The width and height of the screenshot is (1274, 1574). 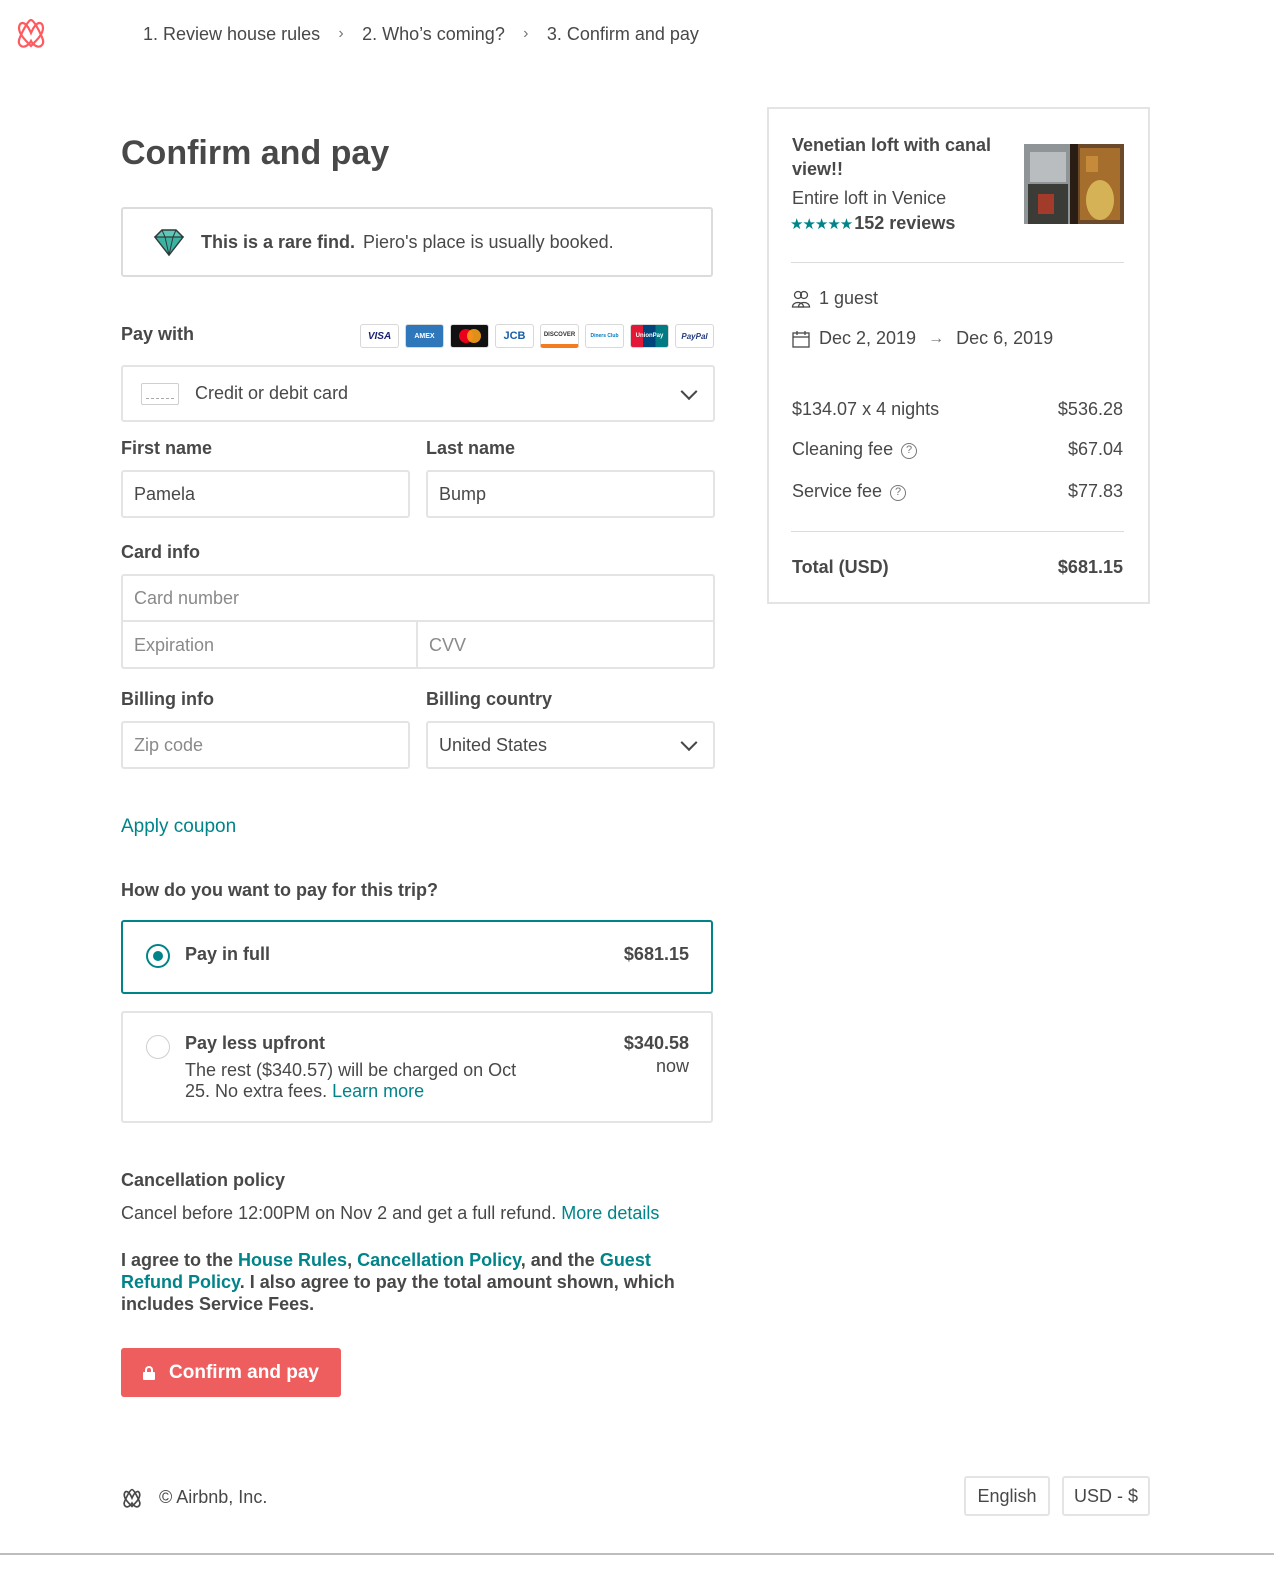 I want to click on calendar-icon, so click(x=801, y=339).